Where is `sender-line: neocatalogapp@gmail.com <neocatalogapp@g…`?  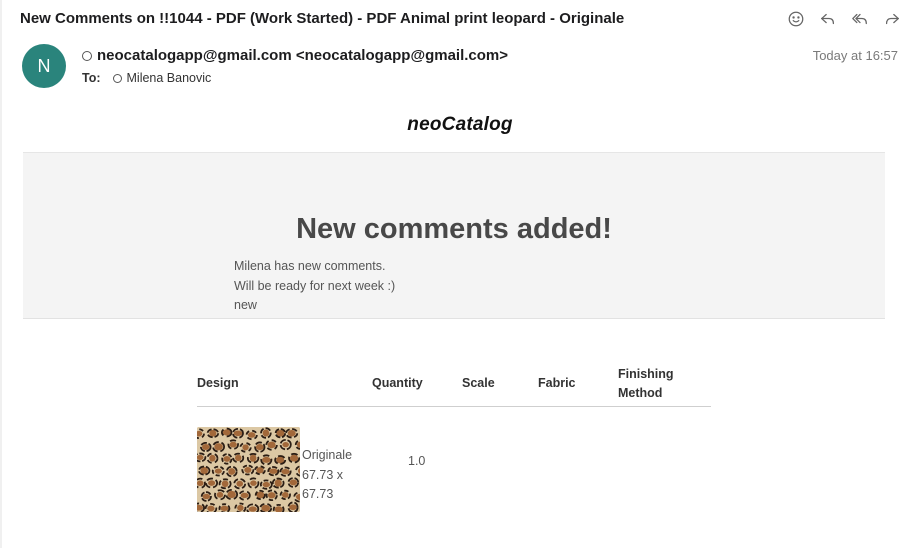
sender-line: neocatalogapp@gmail.com <neocatalogapp@g… is located at coordinates (295, 55).